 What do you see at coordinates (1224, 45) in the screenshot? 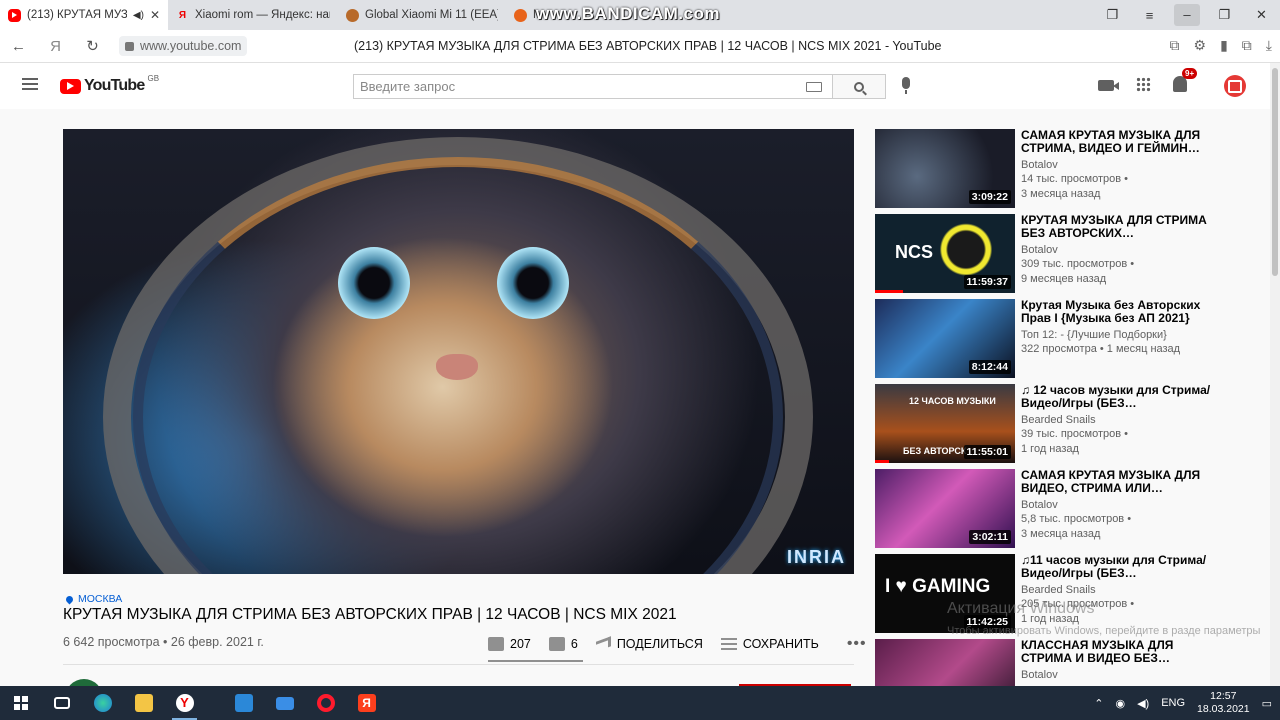
I see `bookmark-icon: ▮` at bounding box center [1224, 45].